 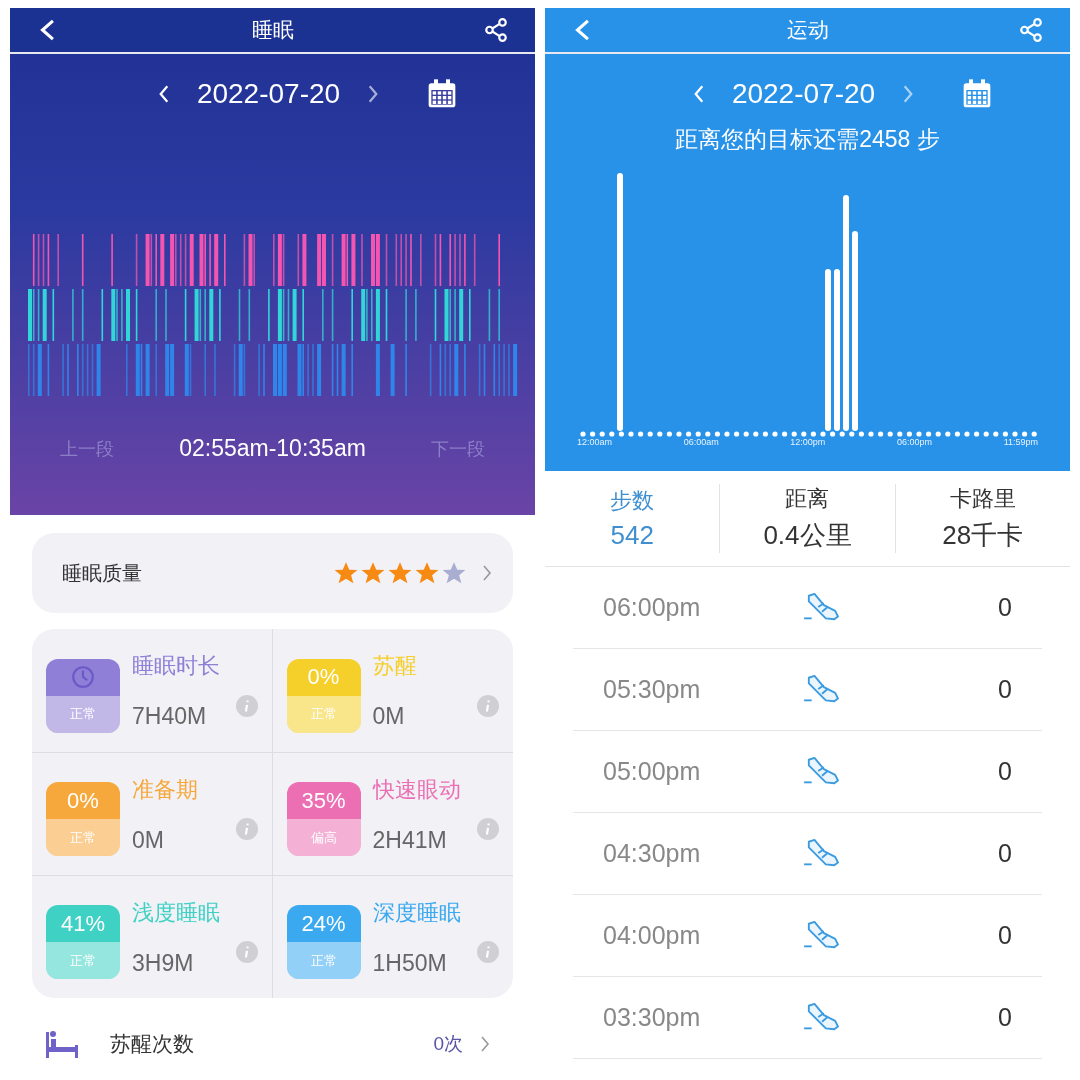 I want to click on time-label: 06:00pm, so click(x=652, y=607).